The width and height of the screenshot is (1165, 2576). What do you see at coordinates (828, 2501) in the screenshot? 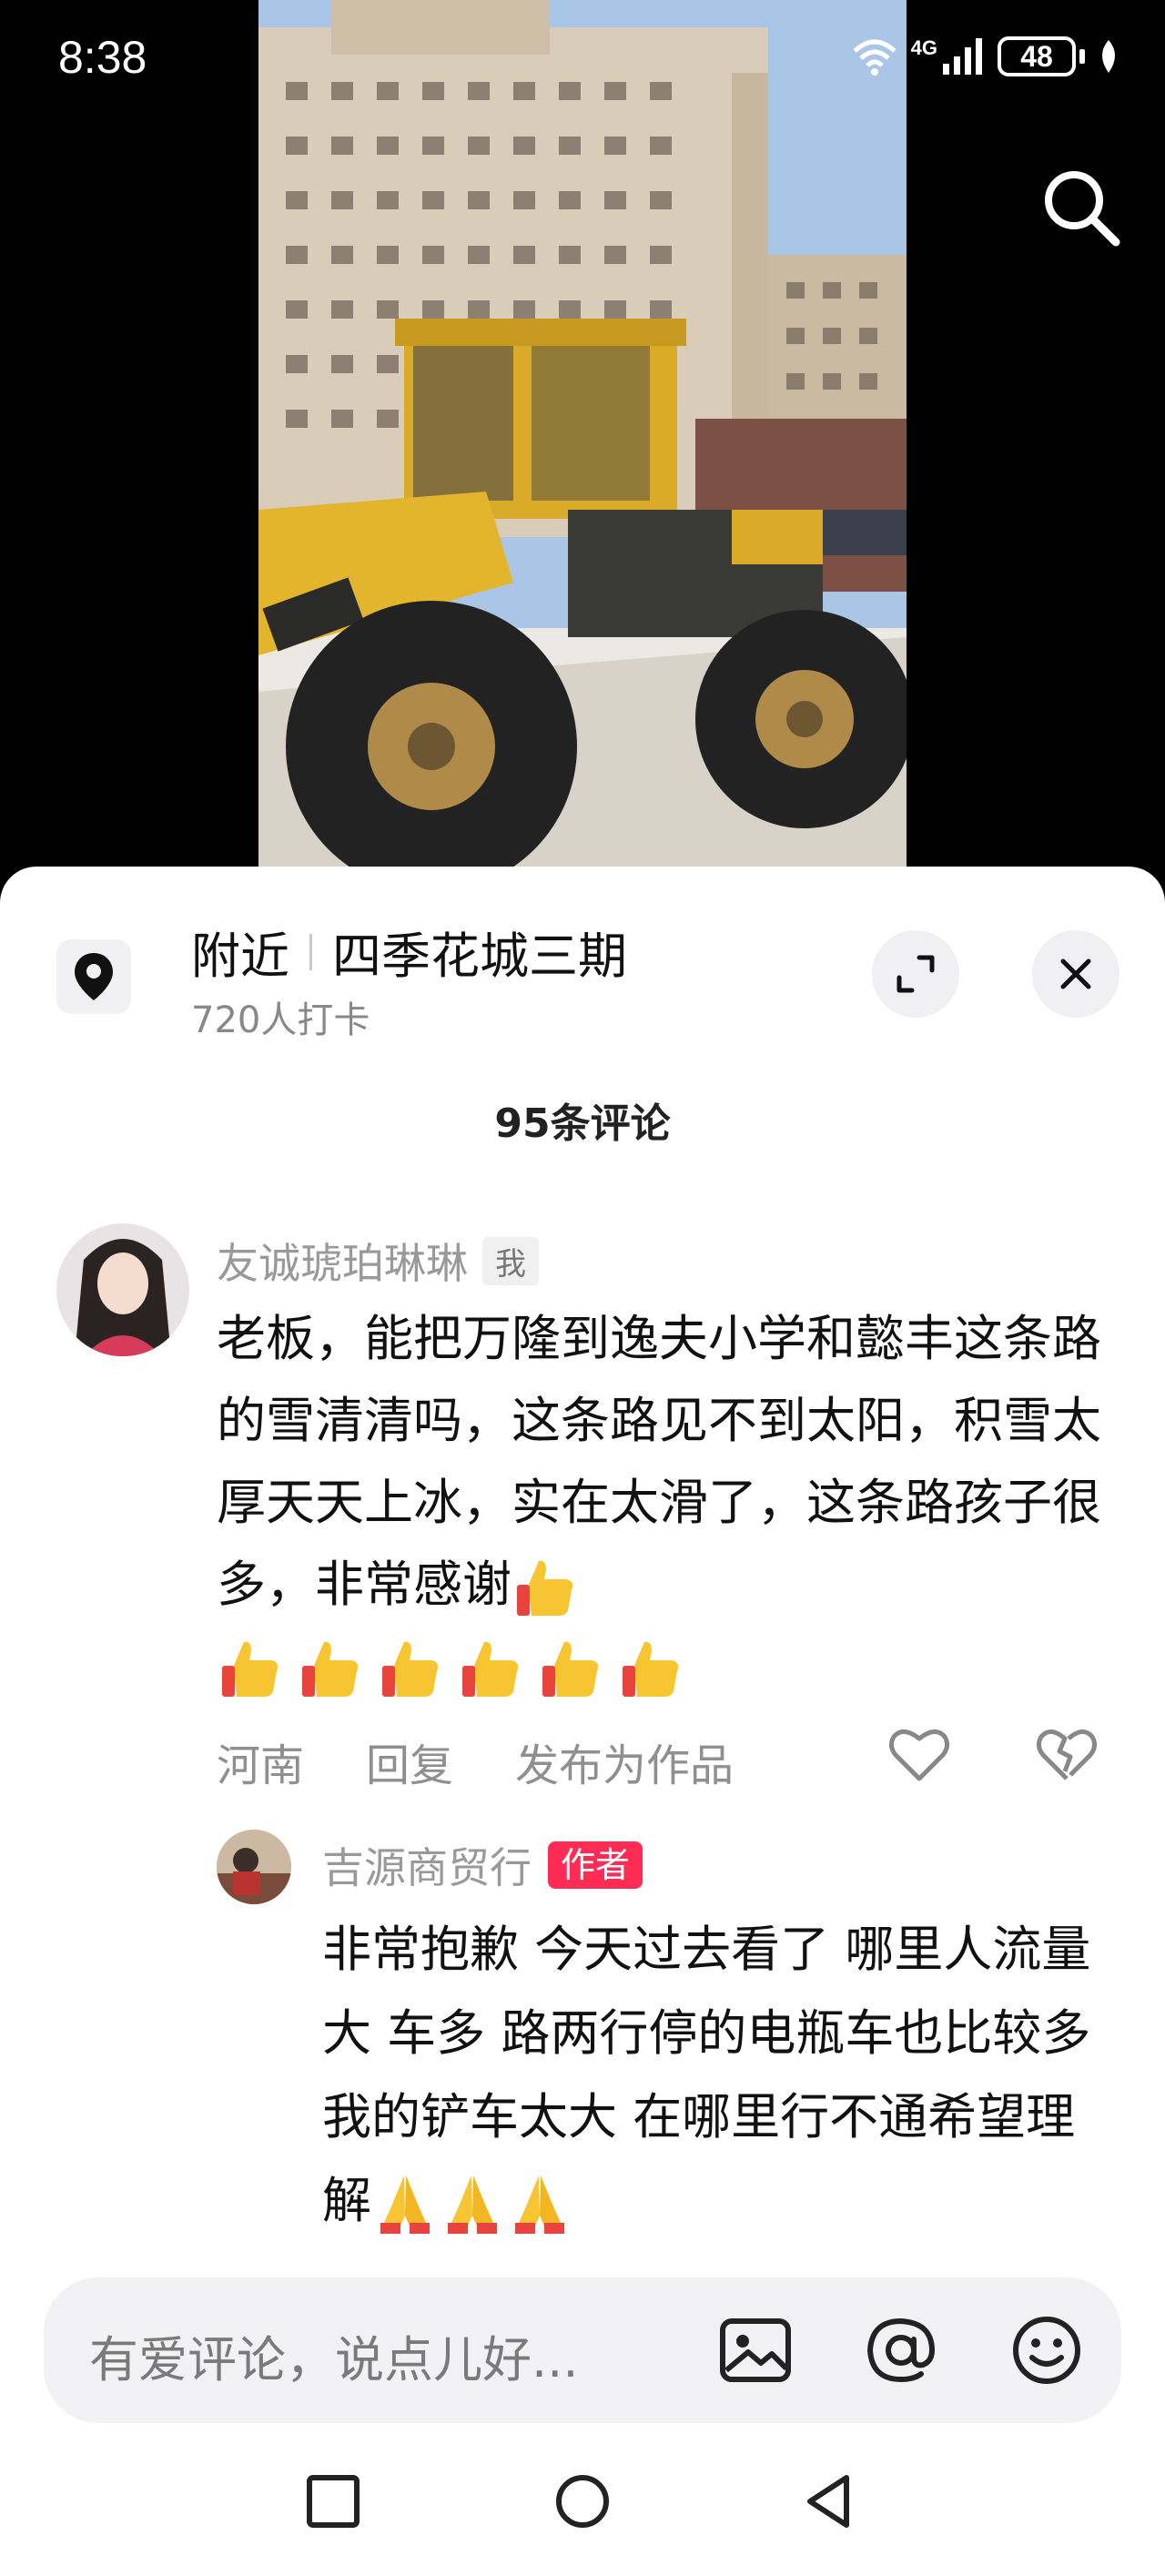
I see `back-icon` at bounding box center [828, 2501].